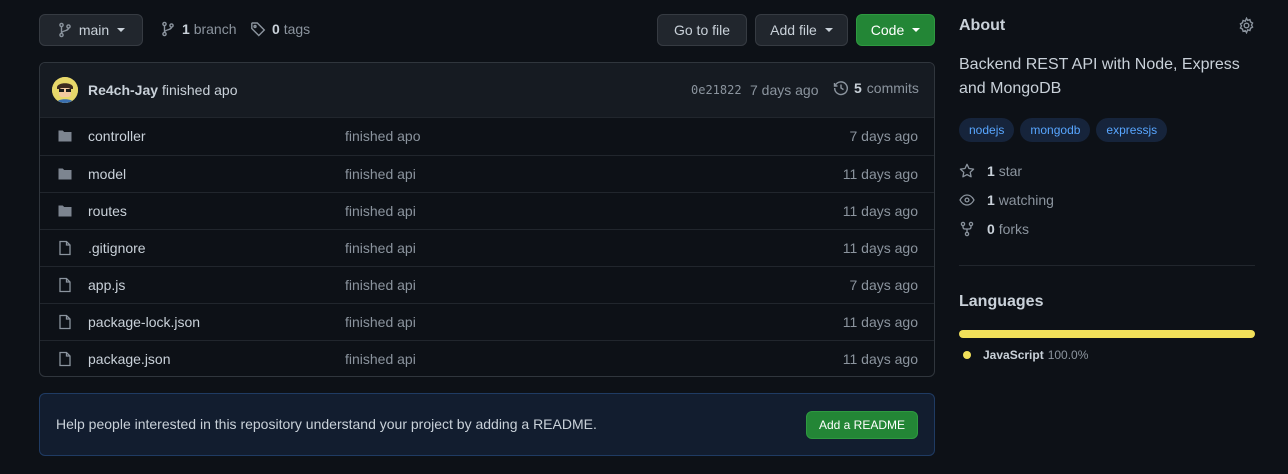 This screenshot has height=474, width=1288. Describe the element at coordinates (1010, 171) in the screenshot. I see `star-label: star` at that location.